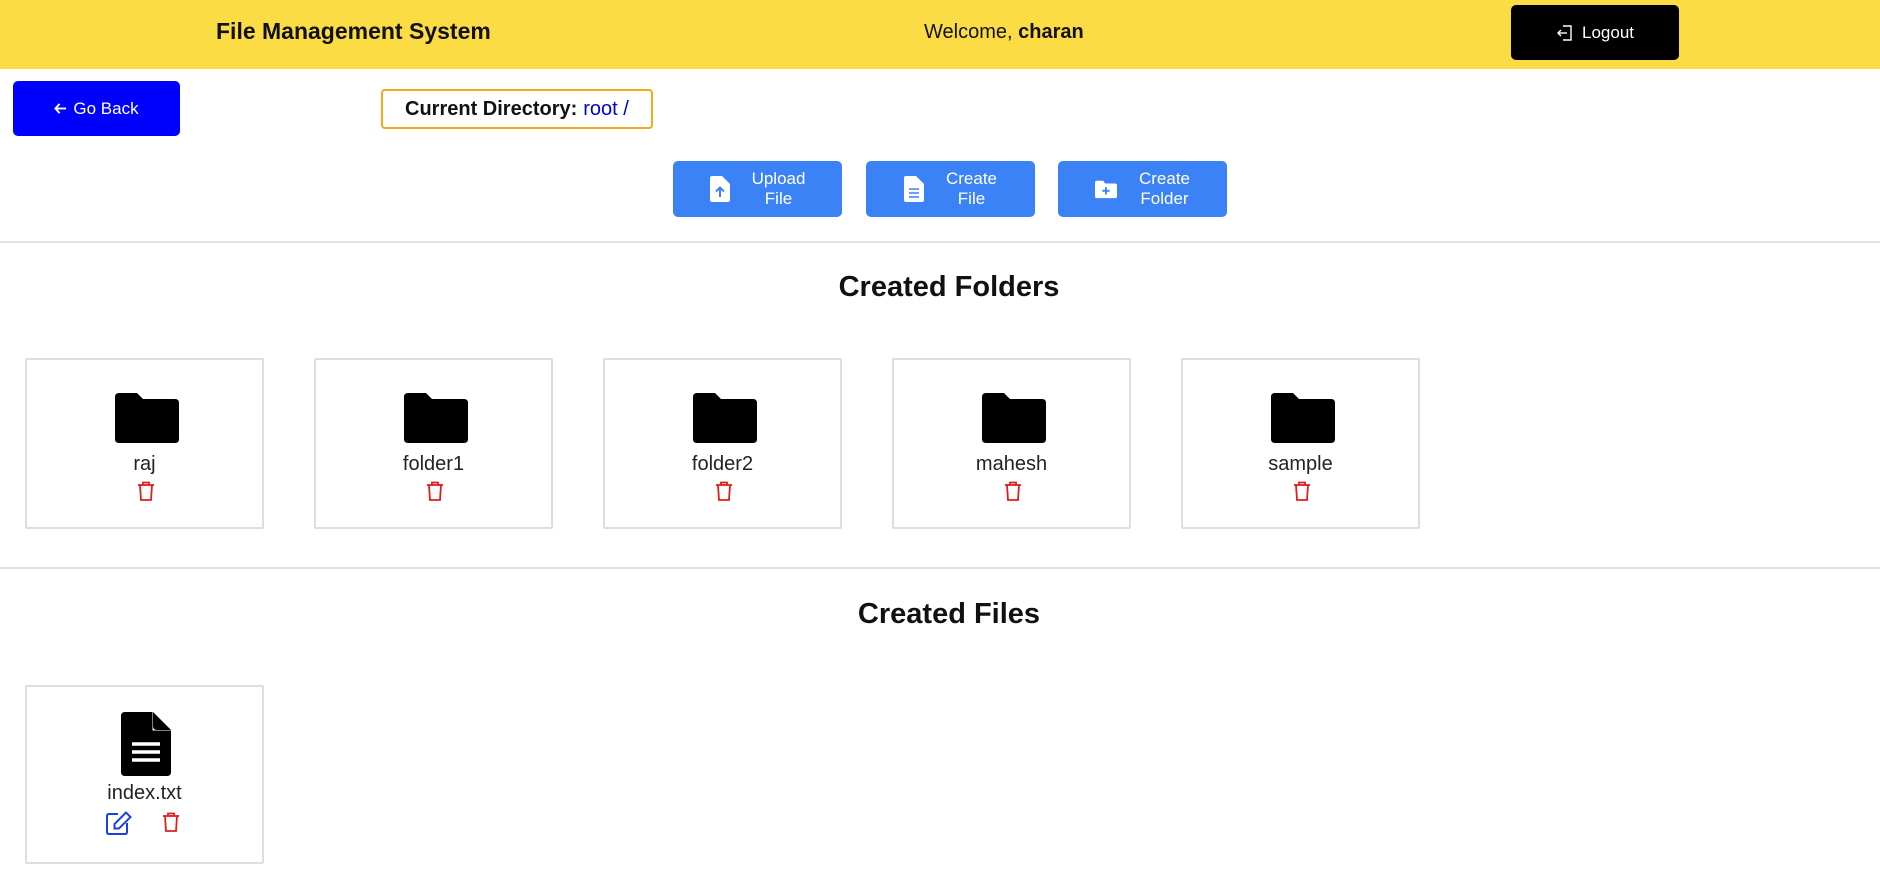 The image size is (1880, 890). I want to click on current-directory-label: Current Directory:, so click(491, 108).